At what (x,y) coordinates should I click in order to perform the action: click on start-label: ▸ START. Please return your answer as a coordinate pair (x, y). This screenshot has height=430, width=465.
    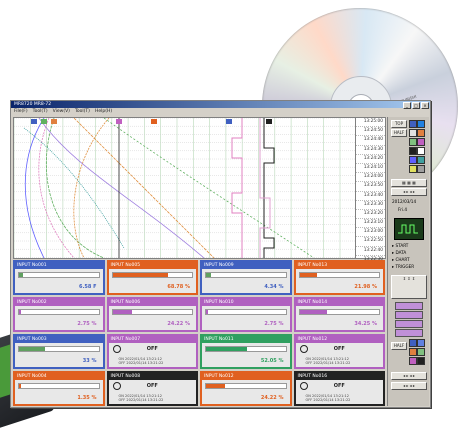
    Looking at the image, I should click on (400, 245).